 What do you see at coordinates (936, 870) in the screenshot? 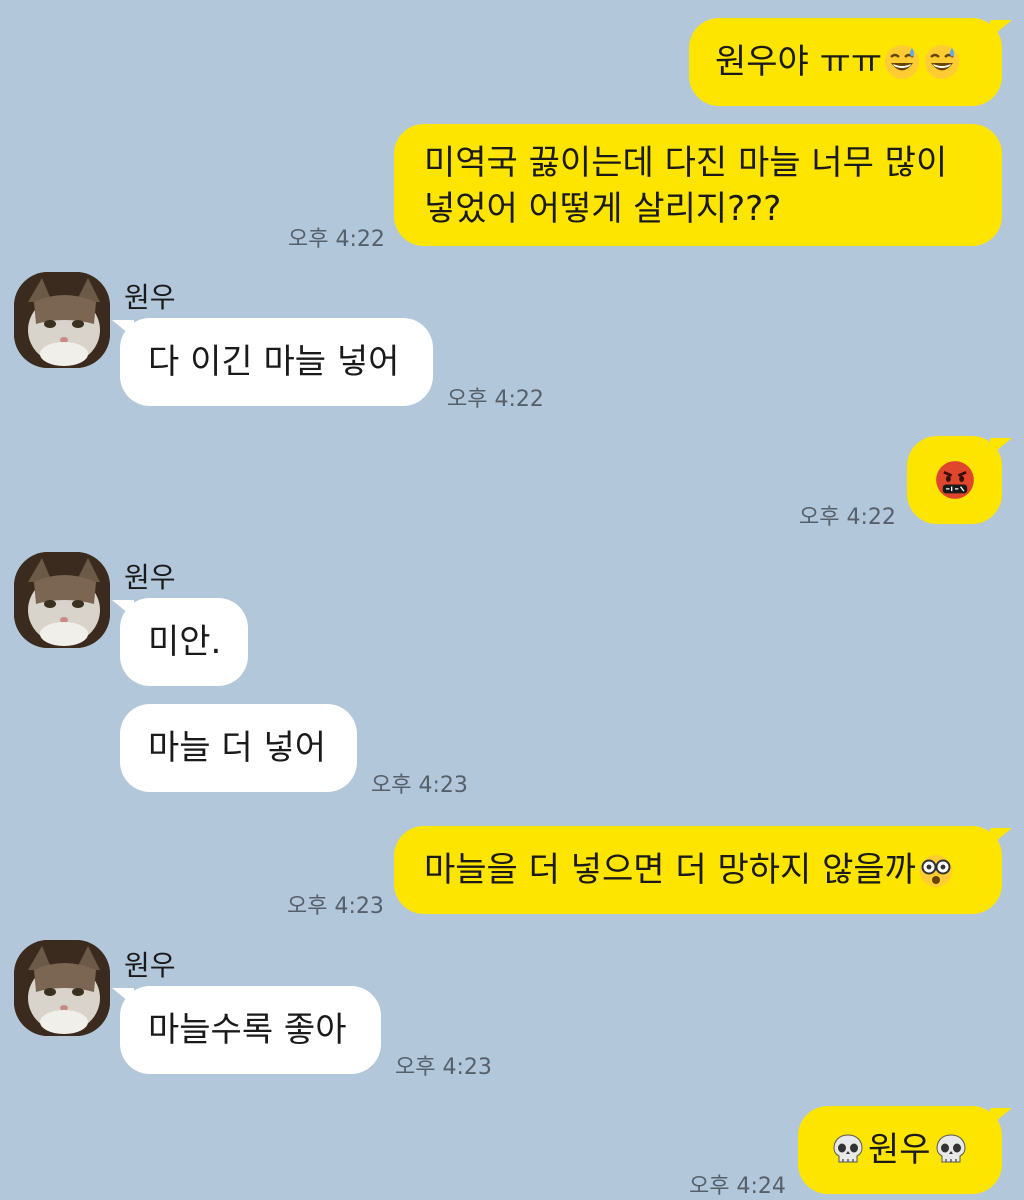
I see `disguised-glasses-icon` at bounding box center [936, 870].